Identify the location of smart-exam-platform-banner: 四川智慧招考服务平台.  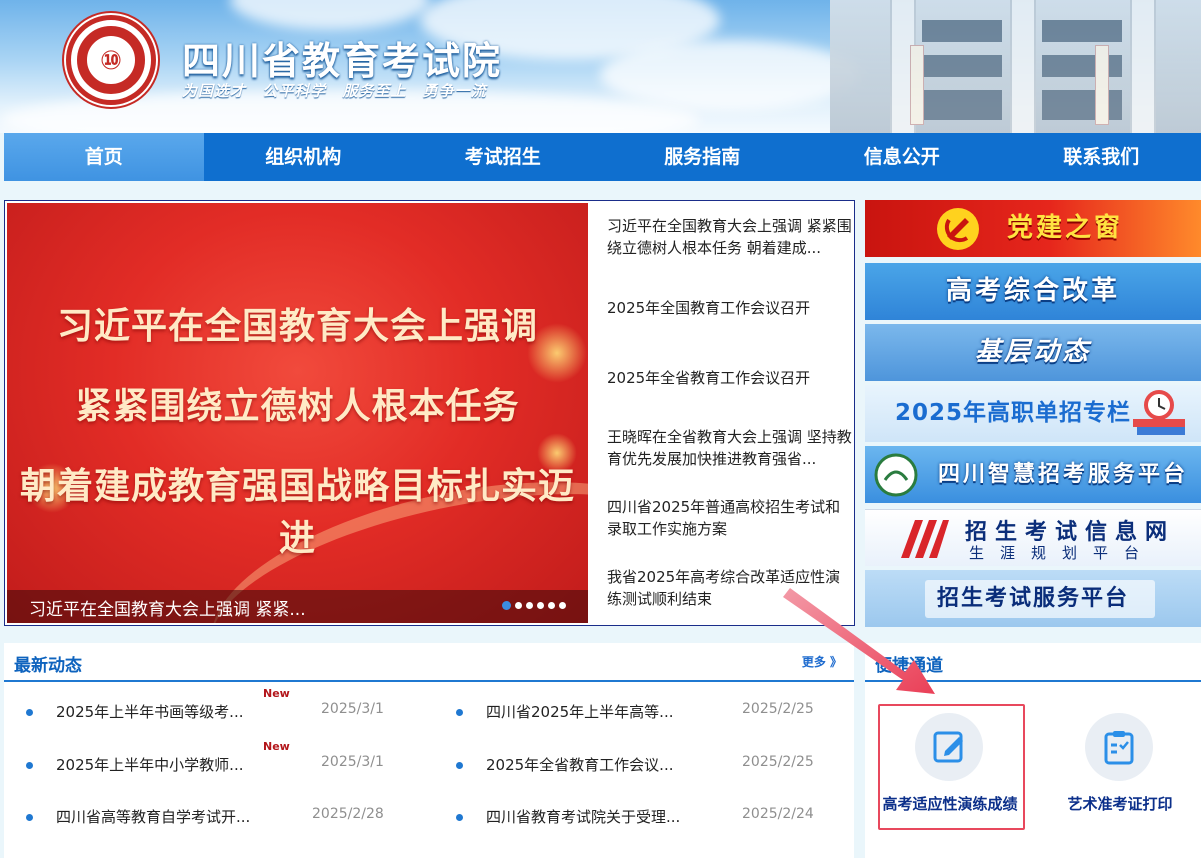
(1033, 474).